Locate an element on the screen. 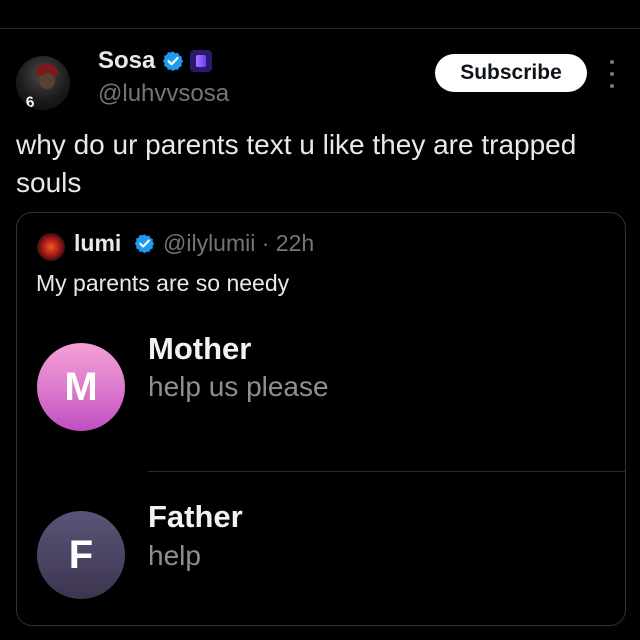  author-avatar: 6 is located at coordinates (43, 83).